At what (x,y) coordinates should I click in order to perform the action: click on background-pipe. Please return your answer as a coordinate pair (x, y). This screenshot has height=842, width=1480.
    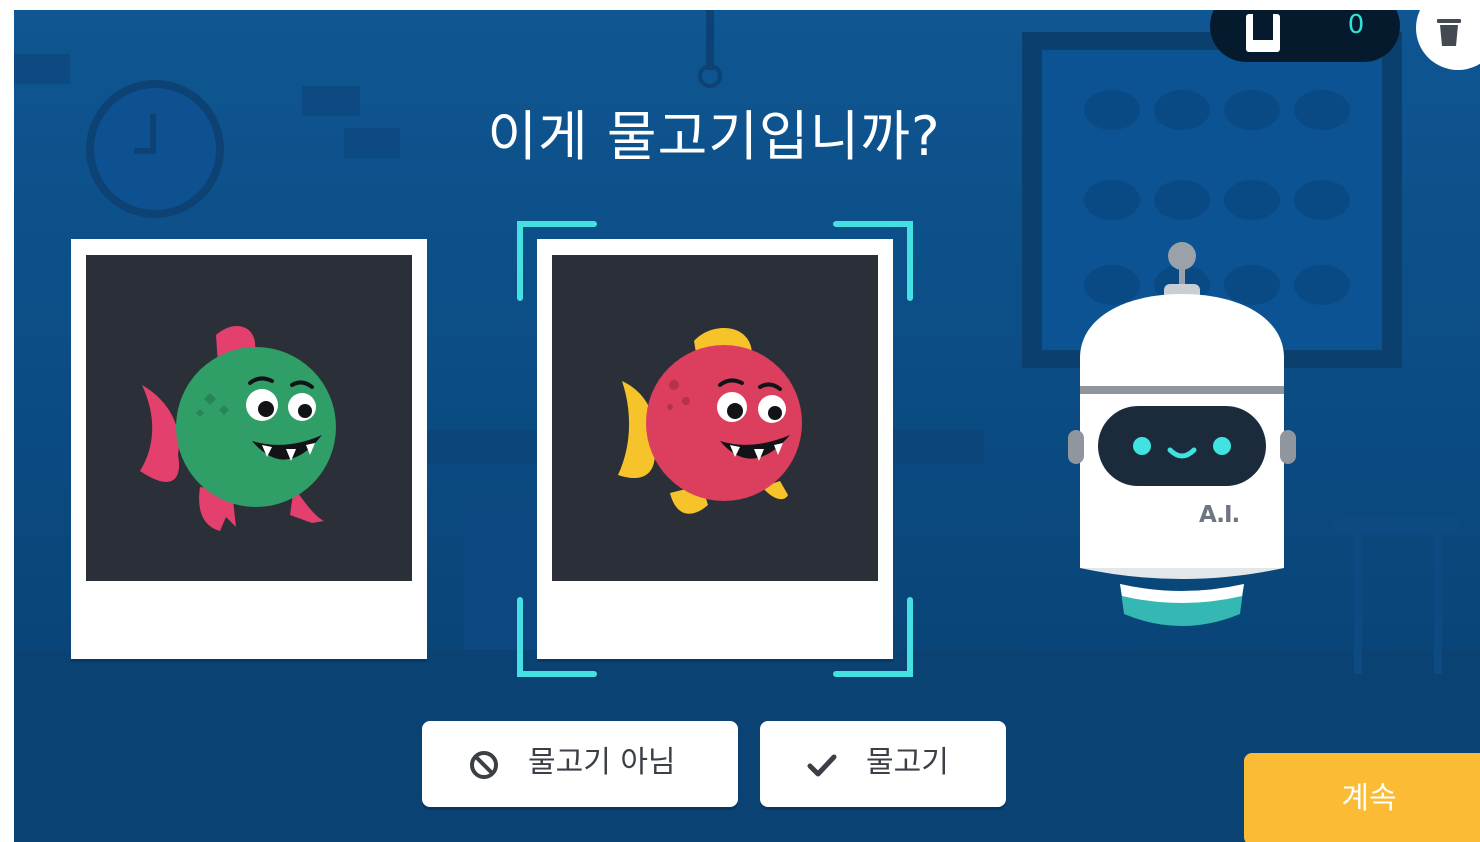
    Looking at the image, I should click on (710, 40).